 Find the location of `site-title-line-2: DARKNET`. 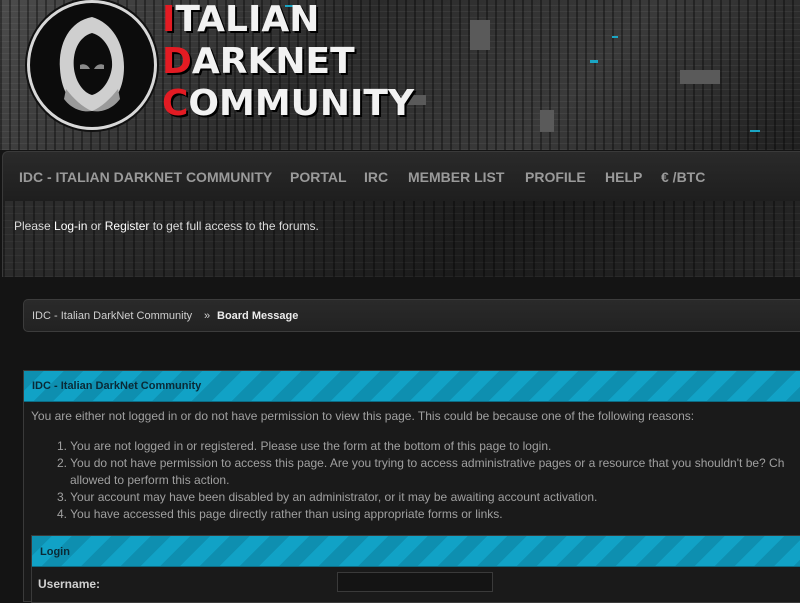

site-title-line-2: DARKNET is located at coordinates (258, 61).